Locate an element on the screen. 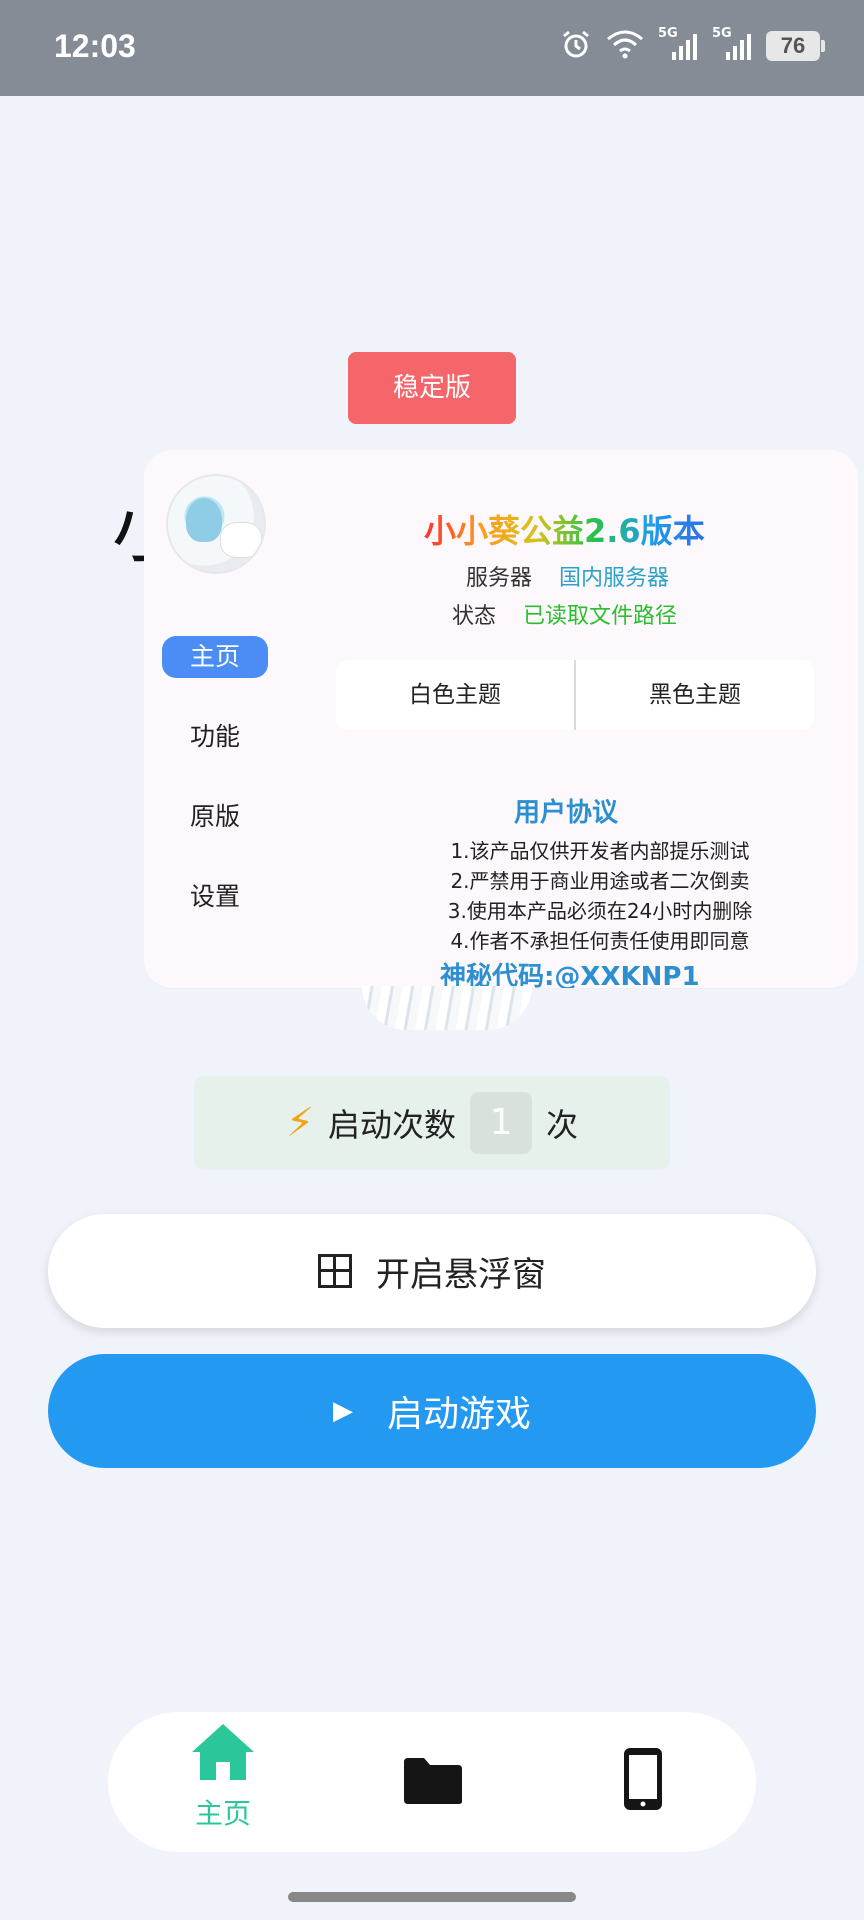 Image resolution: width=864 pixels, height=1920 pixels. status-value: 已读取文件路径 is located at coordinates (600, 616).